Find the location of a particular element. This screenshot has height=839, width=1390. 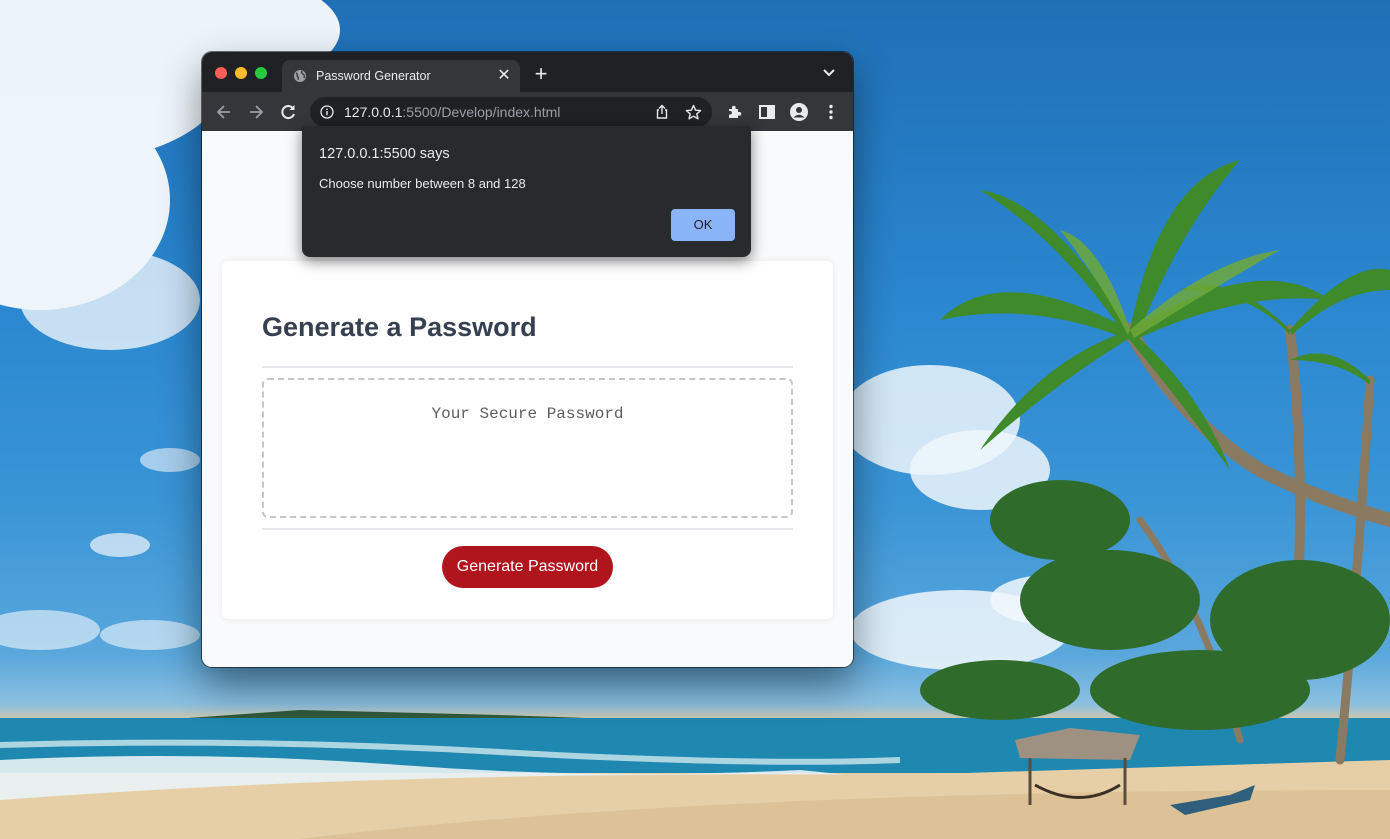

alert-title: 127.0.0.1:5500 says is located at coordinates (384, 154).